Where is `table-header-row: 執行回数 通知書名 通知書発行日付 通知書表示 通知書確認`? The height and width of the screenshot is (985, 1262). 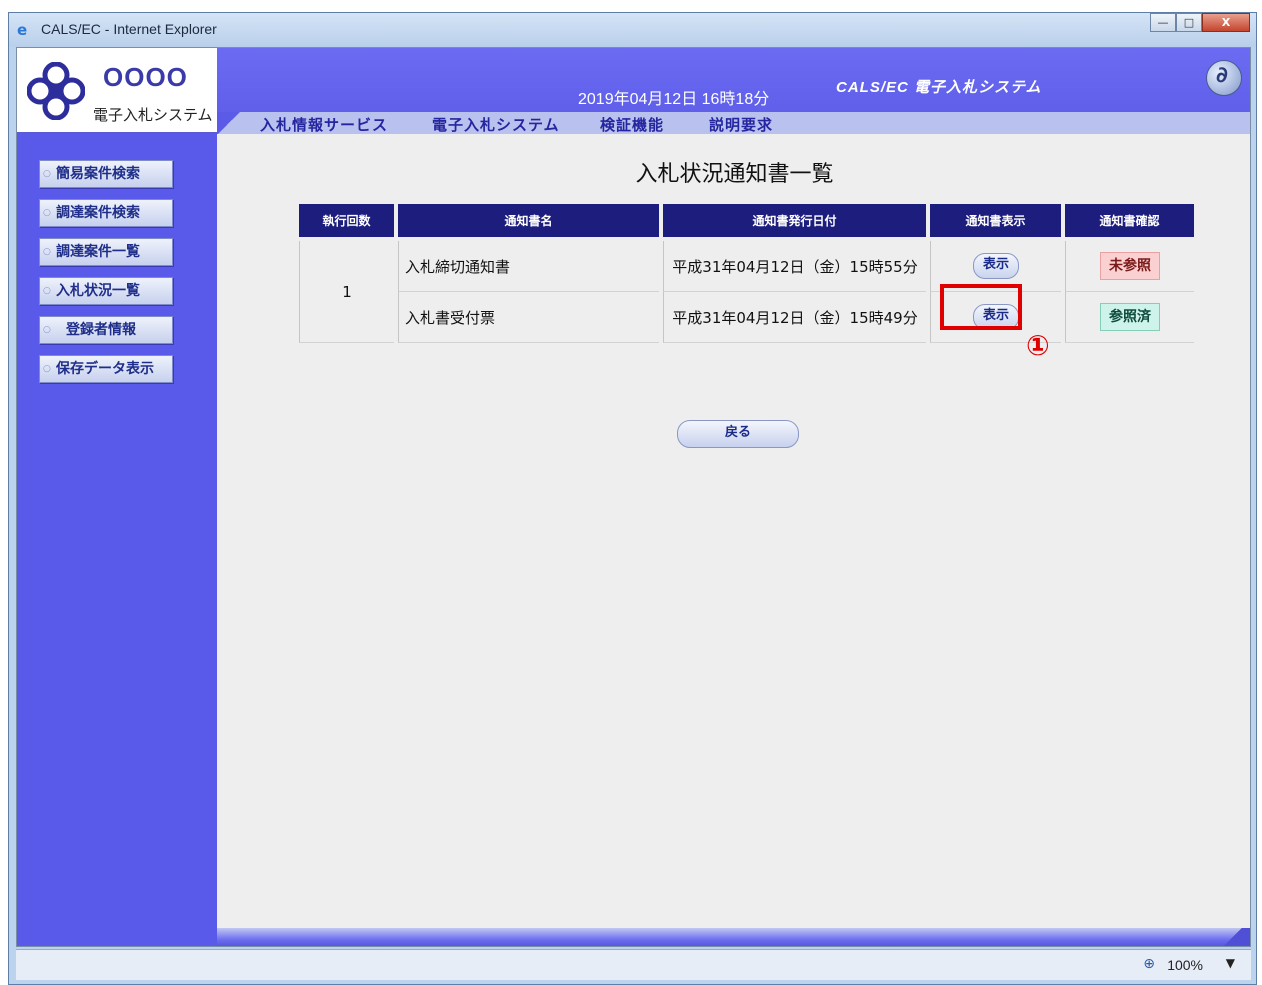
table-header-row: 執行回数 通知書名 通知書発行日付 通知書表示 通知書確認 is located at coordinates (746, 220).